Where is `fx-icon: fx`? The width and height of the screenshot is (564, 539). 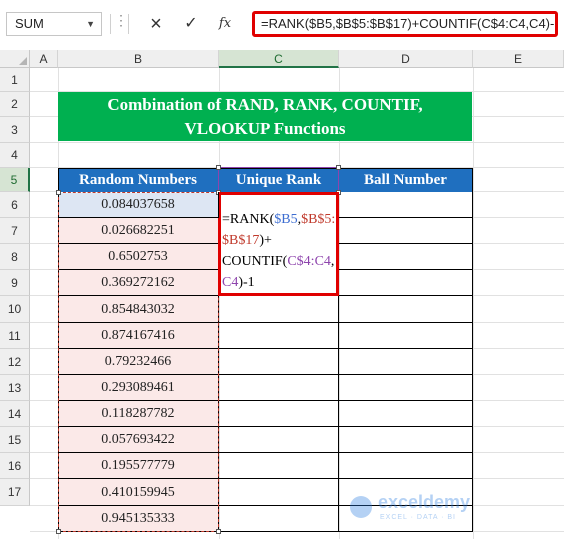 fx-icon: fx is located at coordinates (225, 23).